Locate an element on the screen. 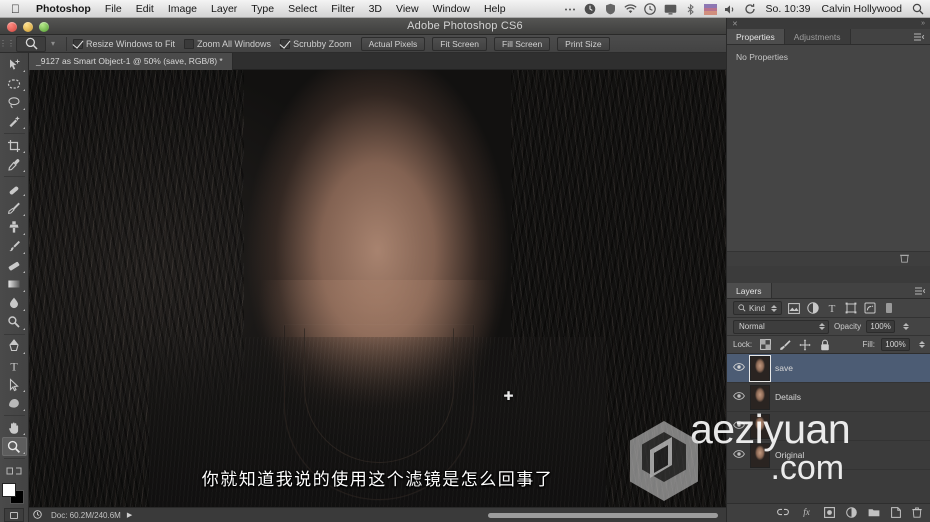 The width and height of the screenshot is (930, 522). hand-tool is located at coordinates (14, 427).